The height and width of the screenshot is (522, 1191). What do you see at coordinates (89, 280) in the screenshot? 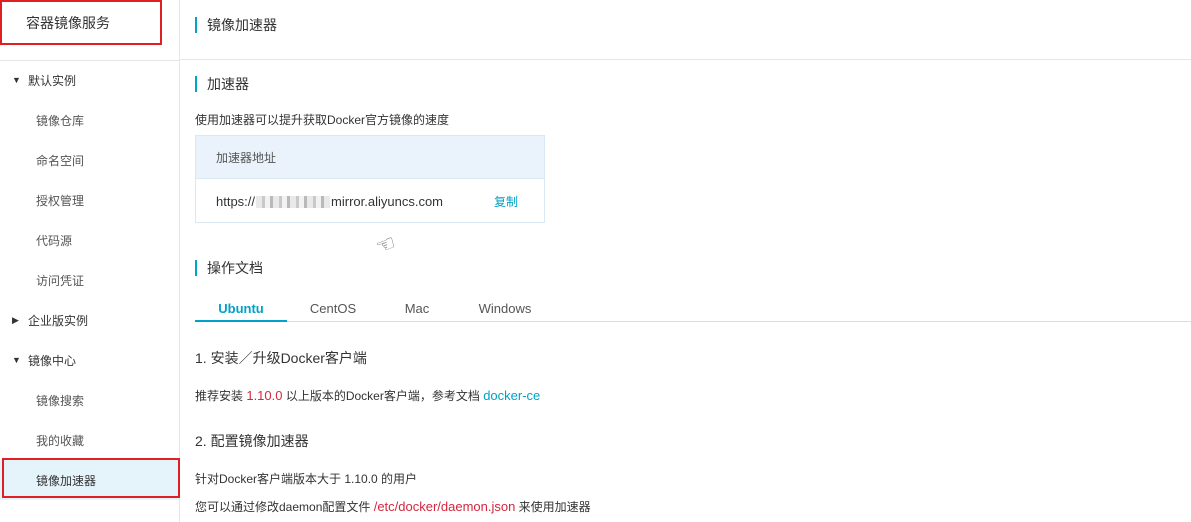
I see `sidebar-item-access-credential: 访问凭证` at bounding box center [89, 280].